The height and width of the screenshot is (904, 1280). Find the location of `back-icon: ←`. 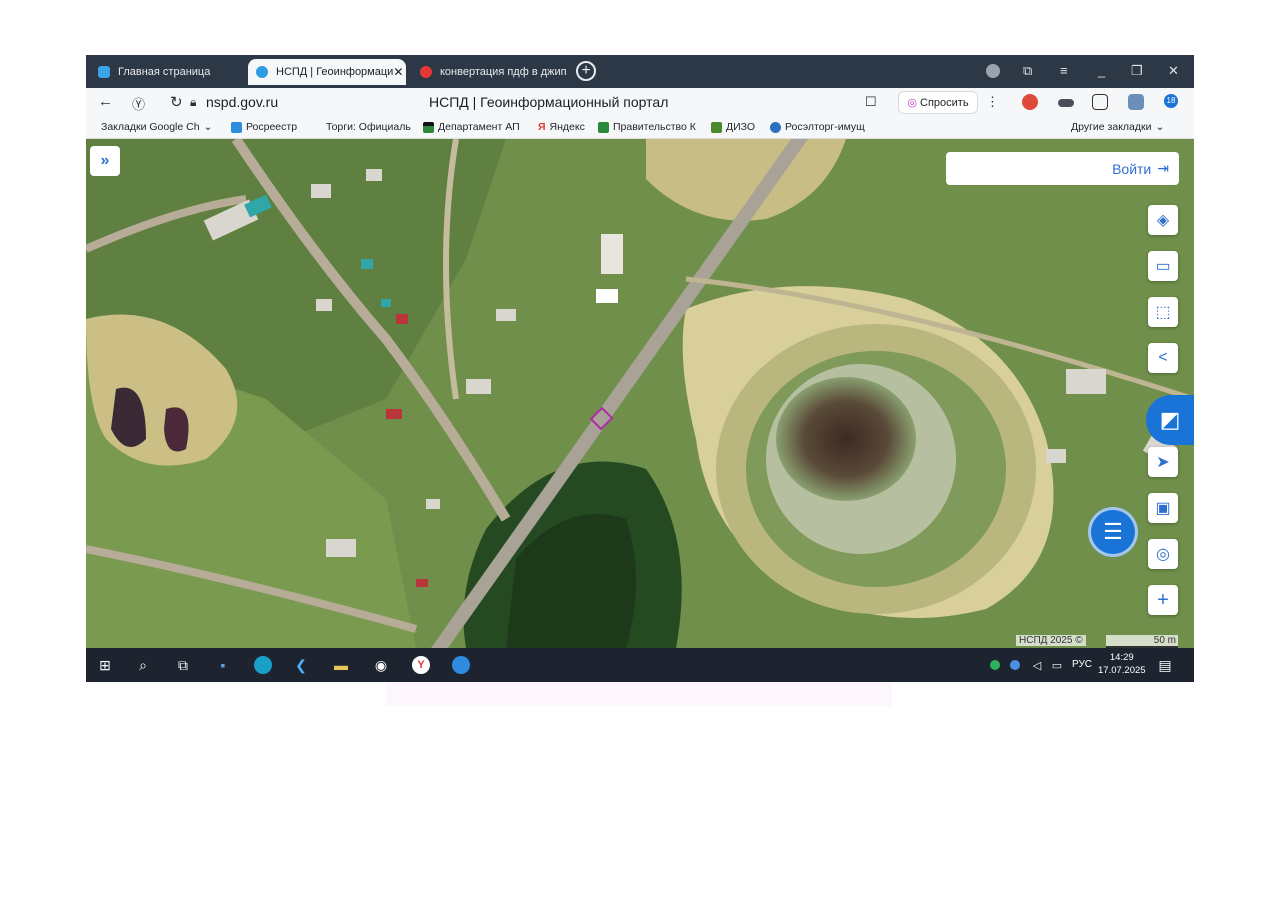

back-icon: ← is located at coordinates (105, 101).